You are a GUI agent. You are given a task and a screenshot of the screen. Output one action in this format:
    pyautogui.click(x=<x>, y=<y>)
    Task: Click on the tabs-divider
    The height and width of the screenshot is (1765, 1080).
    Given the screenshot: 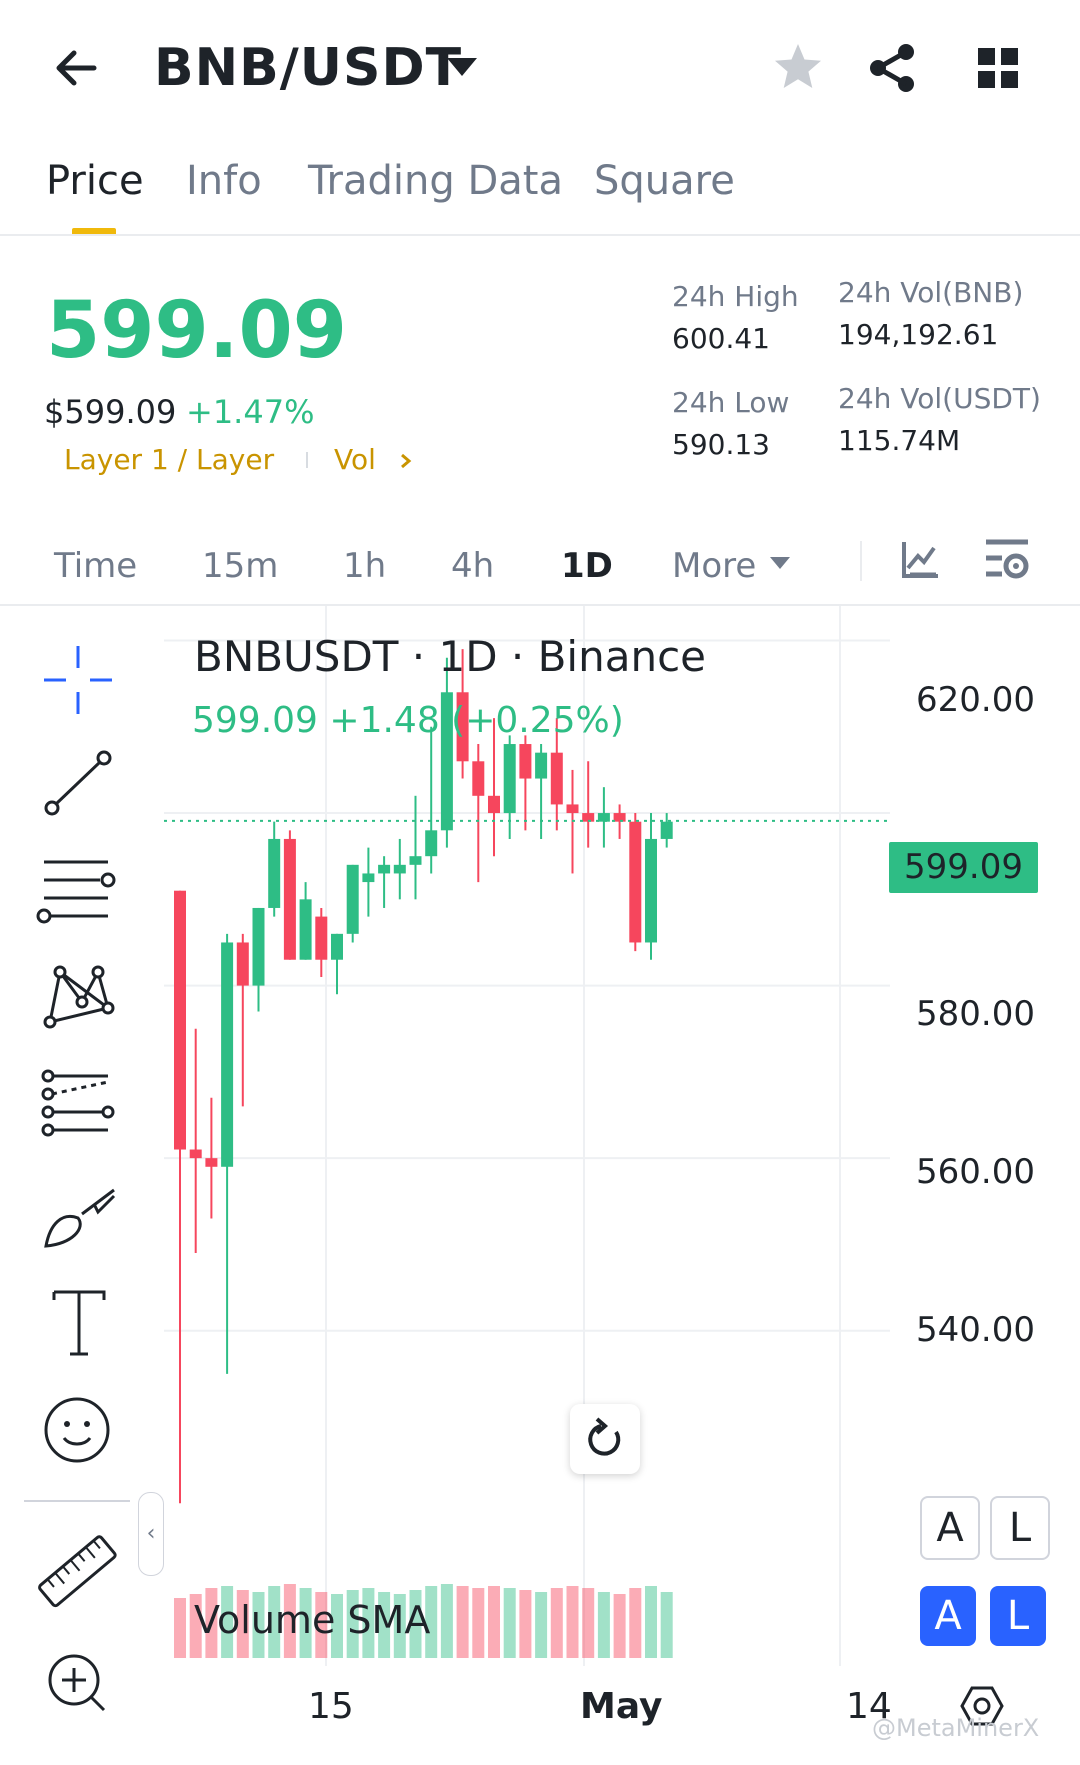 What is the action you would take?
    pyautogui.click(x=540, y=235)
    